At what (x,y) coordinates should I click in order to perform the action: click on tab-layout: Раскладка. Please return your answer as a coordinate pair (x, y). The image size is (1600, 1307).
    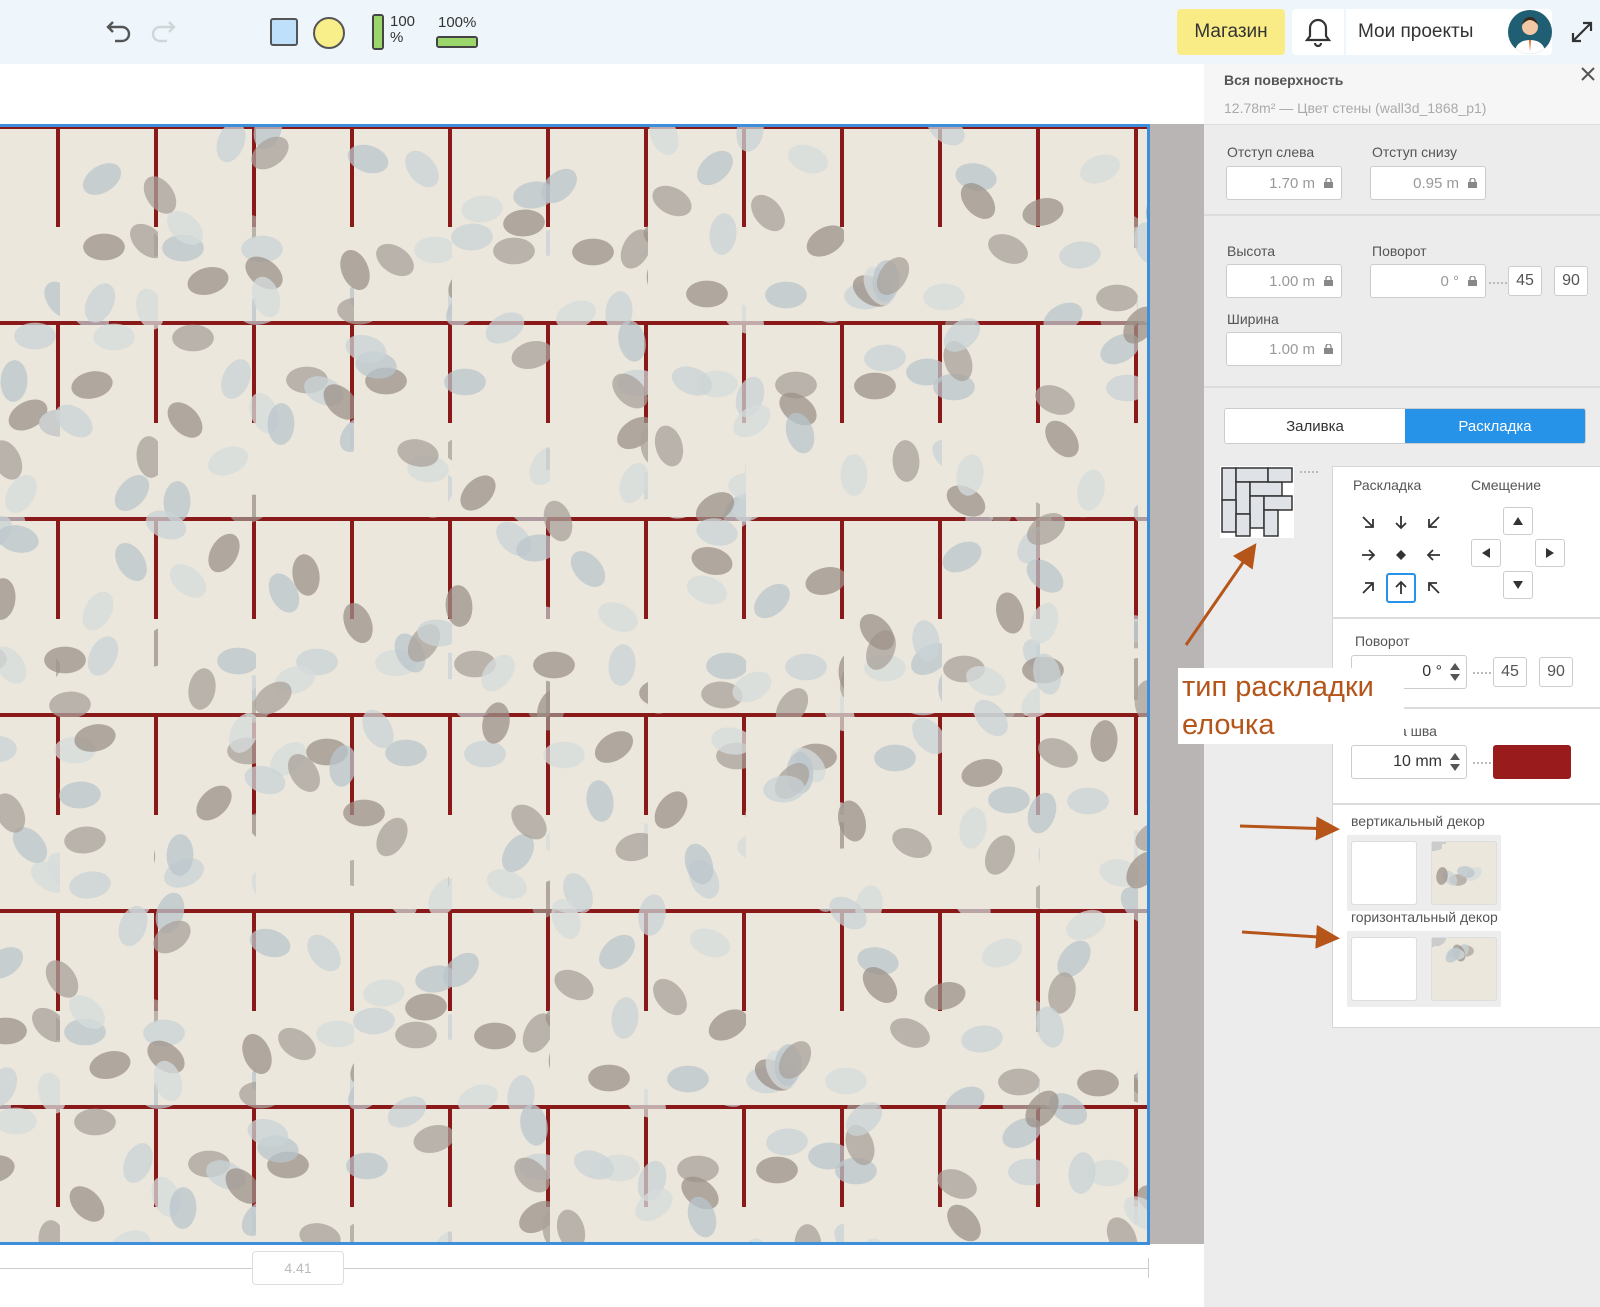
    Looking at the image, I should click on (1495, 426).